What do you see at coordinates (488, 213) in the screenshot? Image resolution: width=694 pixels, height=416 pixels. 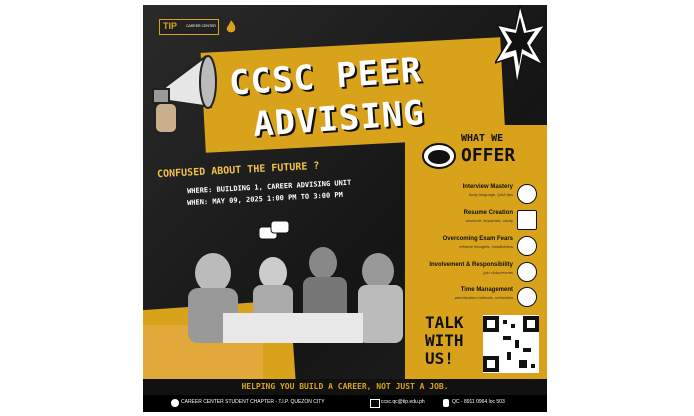 I see `offer-item-title: Resume Creation` at bounding box center [488, 213].